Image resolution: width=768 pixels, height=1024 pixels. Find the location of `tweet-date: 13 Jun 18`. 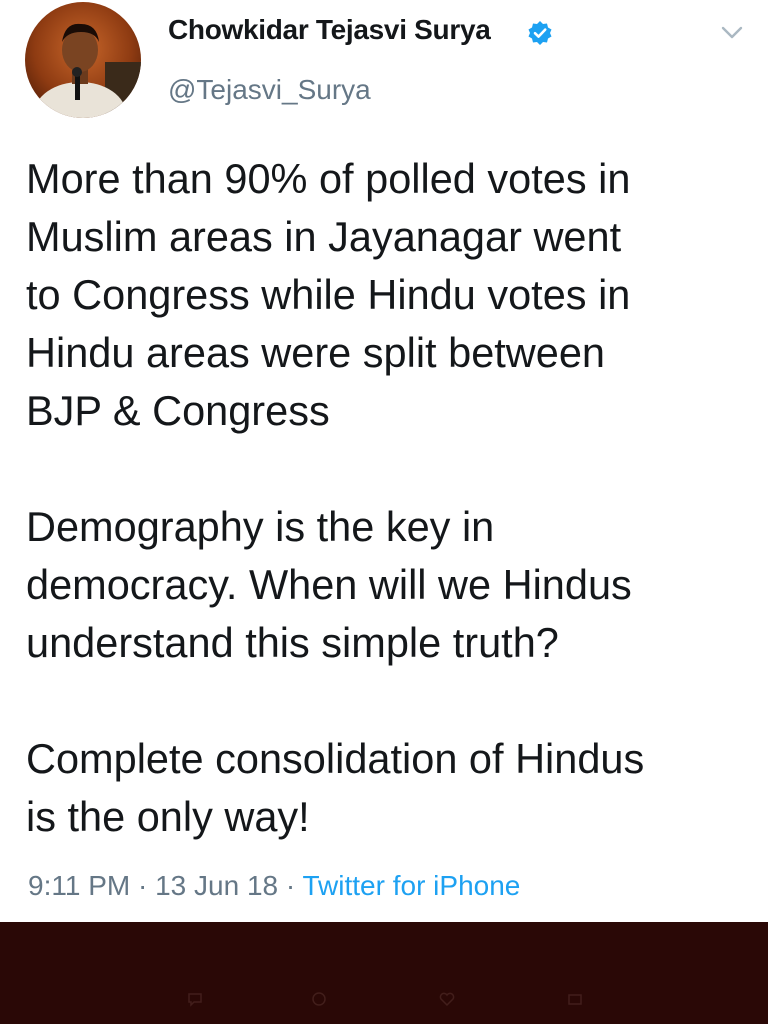

tweet-date: 13 Jun 18 is located at coordinates (217, 885).